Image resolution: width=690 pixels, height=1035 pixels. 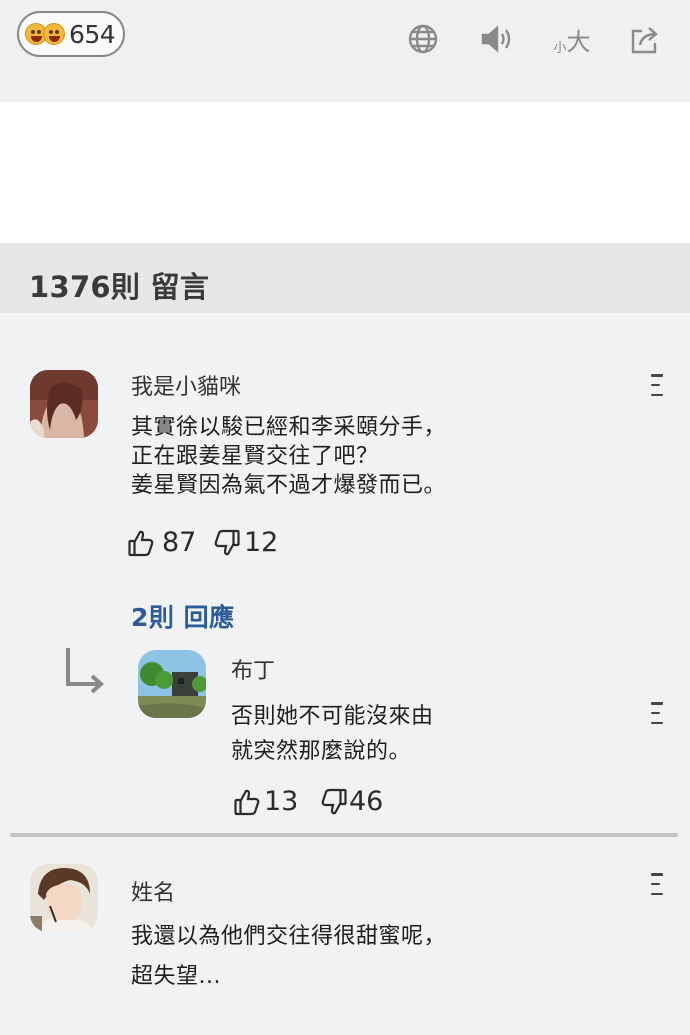 What do you see at coordinates (289, 485) in the screenshot?
I see `comment-text-line: 姜星賢因為氣不過才爆發而已。` at bounding box center [289, 485].